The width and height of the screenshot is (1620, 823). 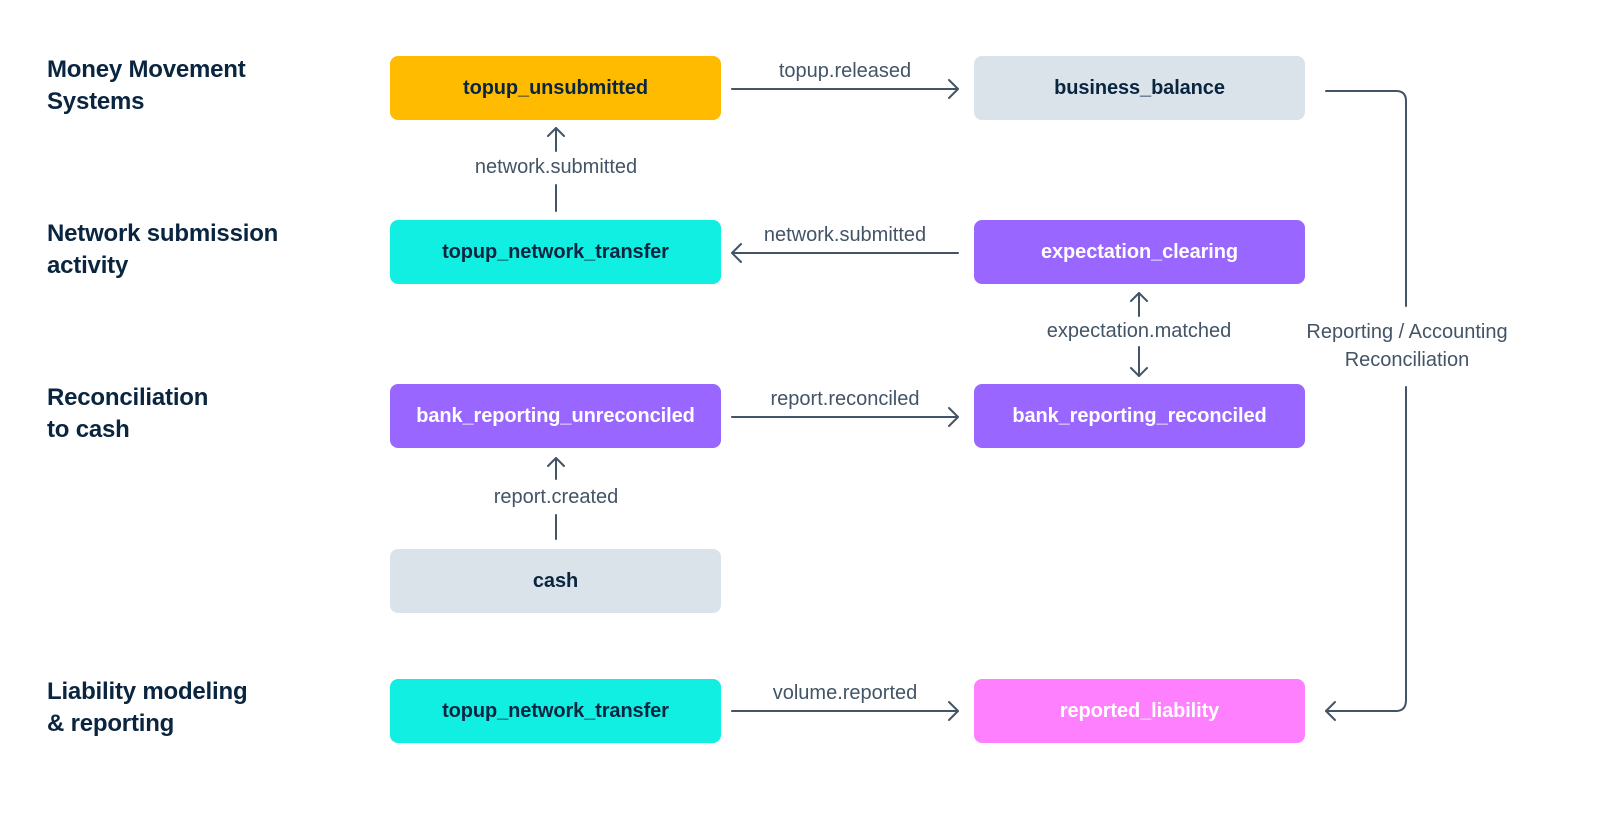 What do you see at coordinates (845, 693) in the screenshot?
I see `edge-label-volume-reported: volume.reported` at bounding box center [845, 693].